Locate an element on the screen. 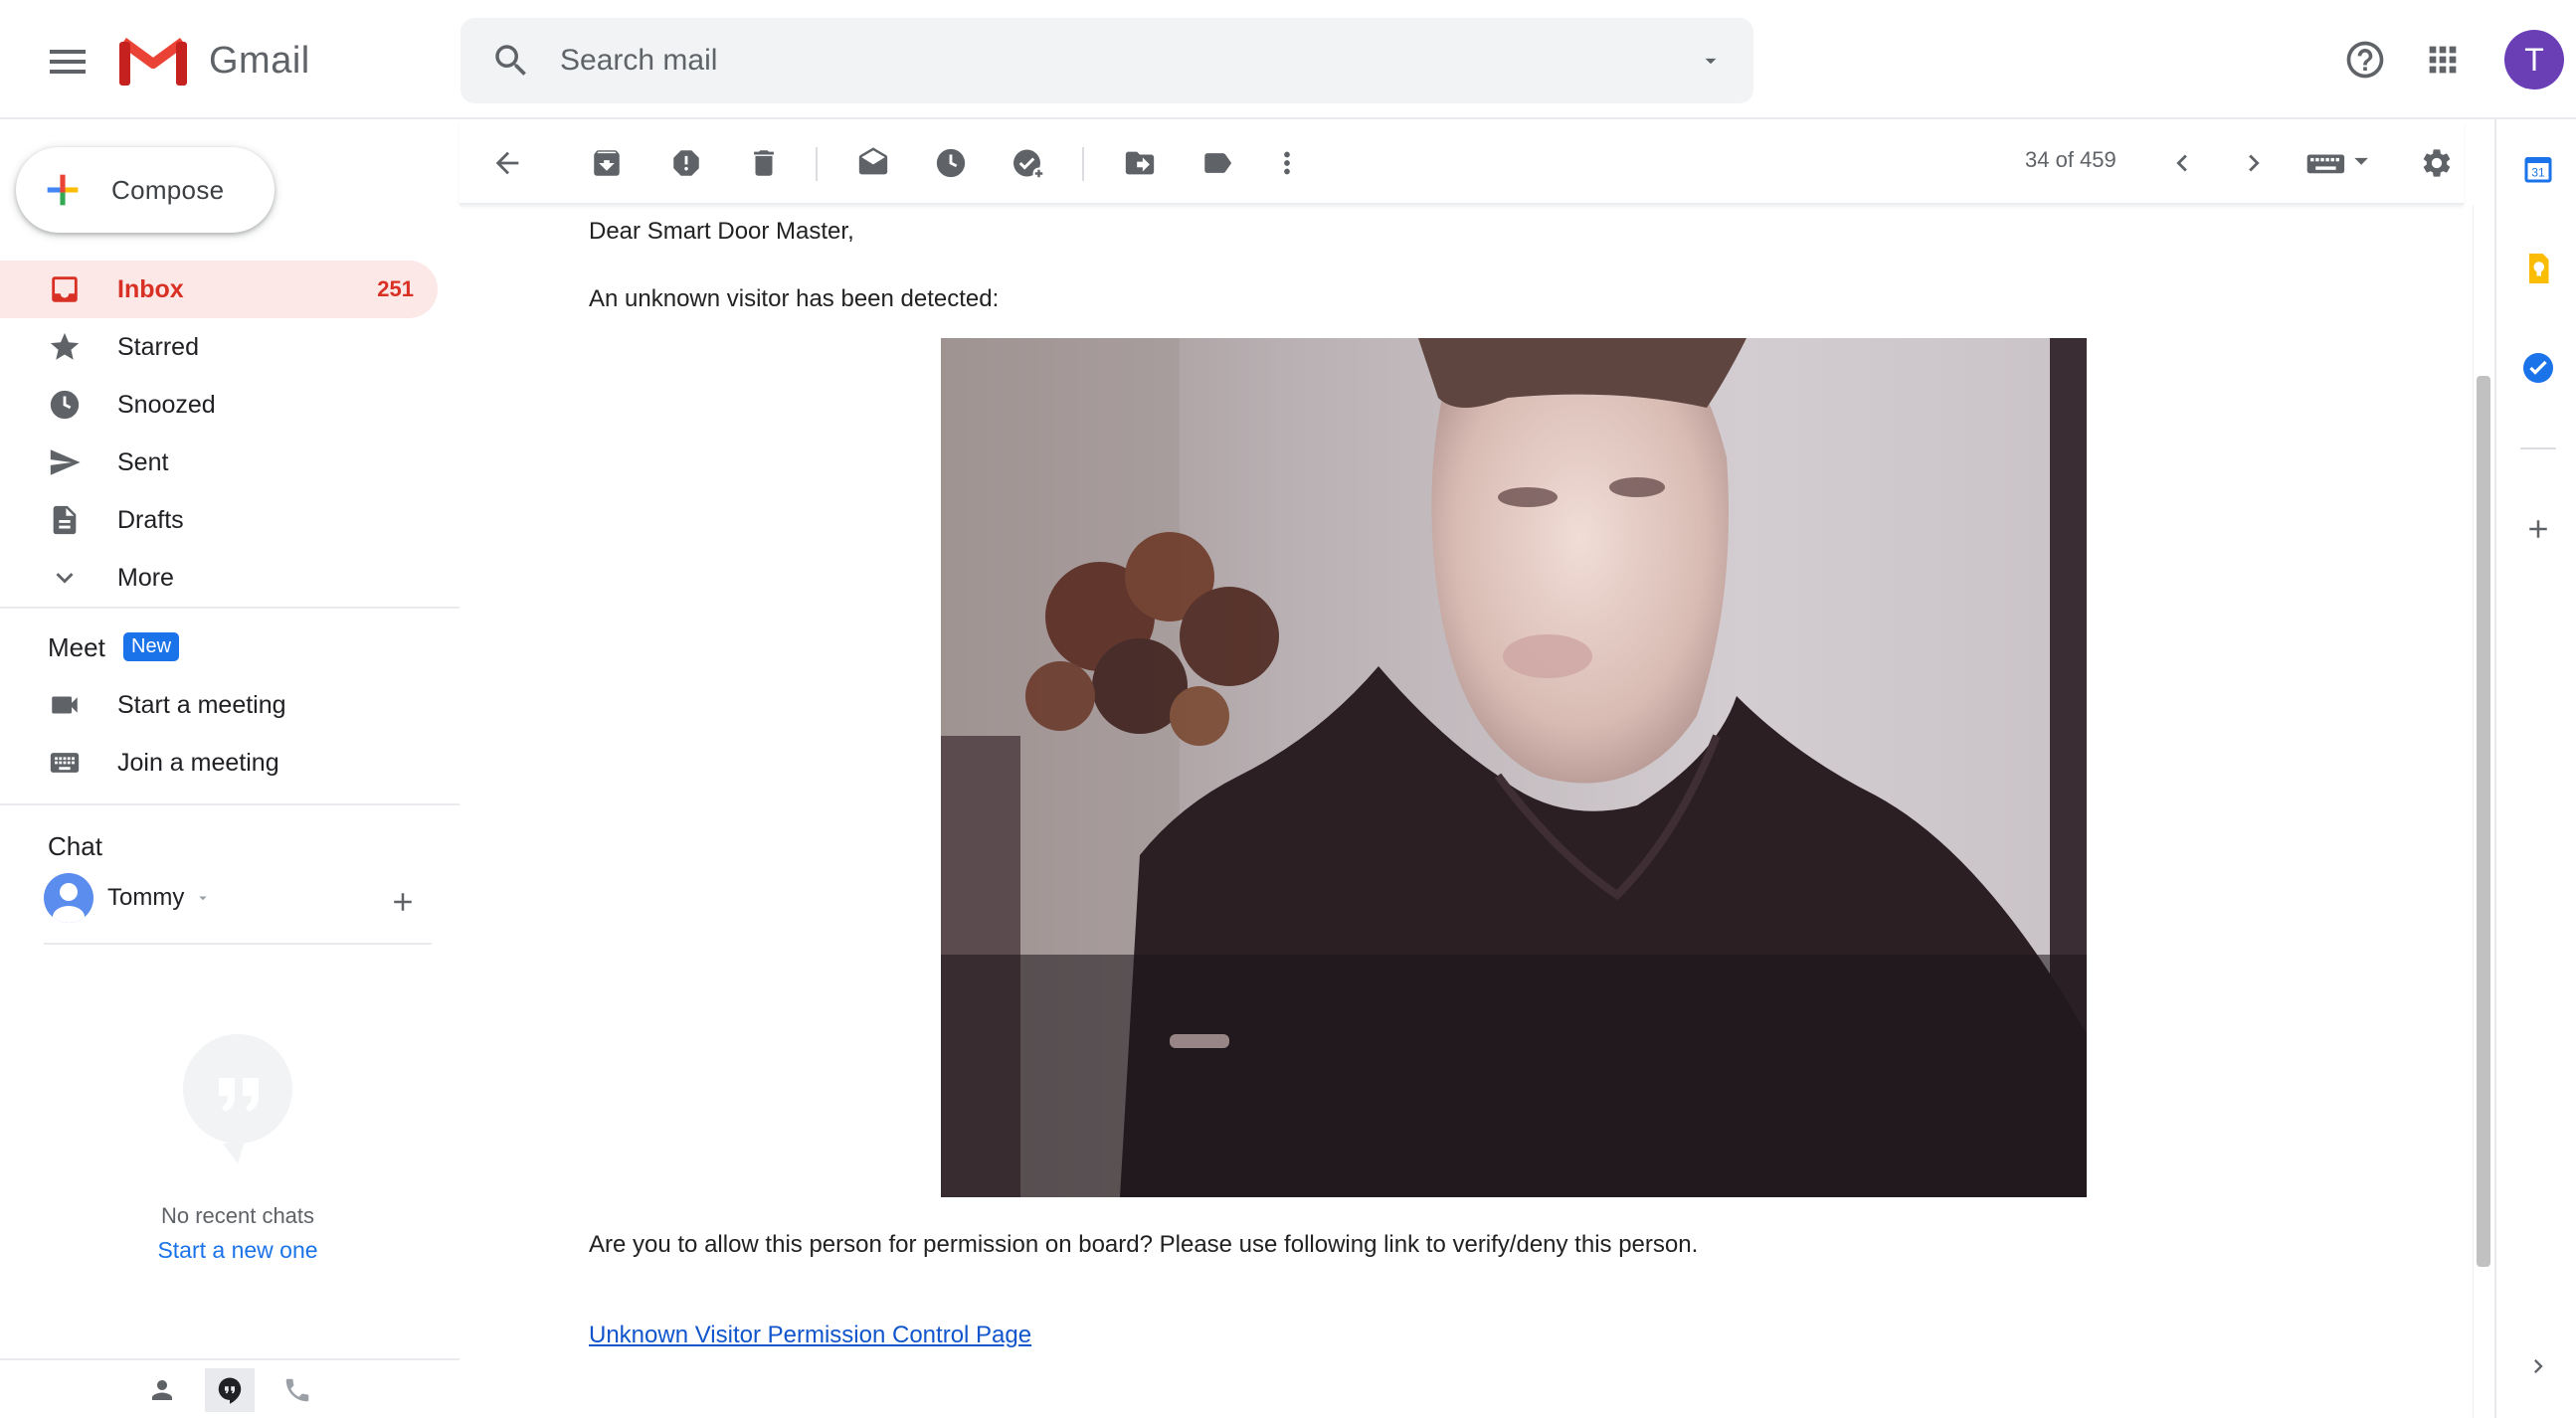  gmail-logo: Gmail is located at coordinates (214, 61).